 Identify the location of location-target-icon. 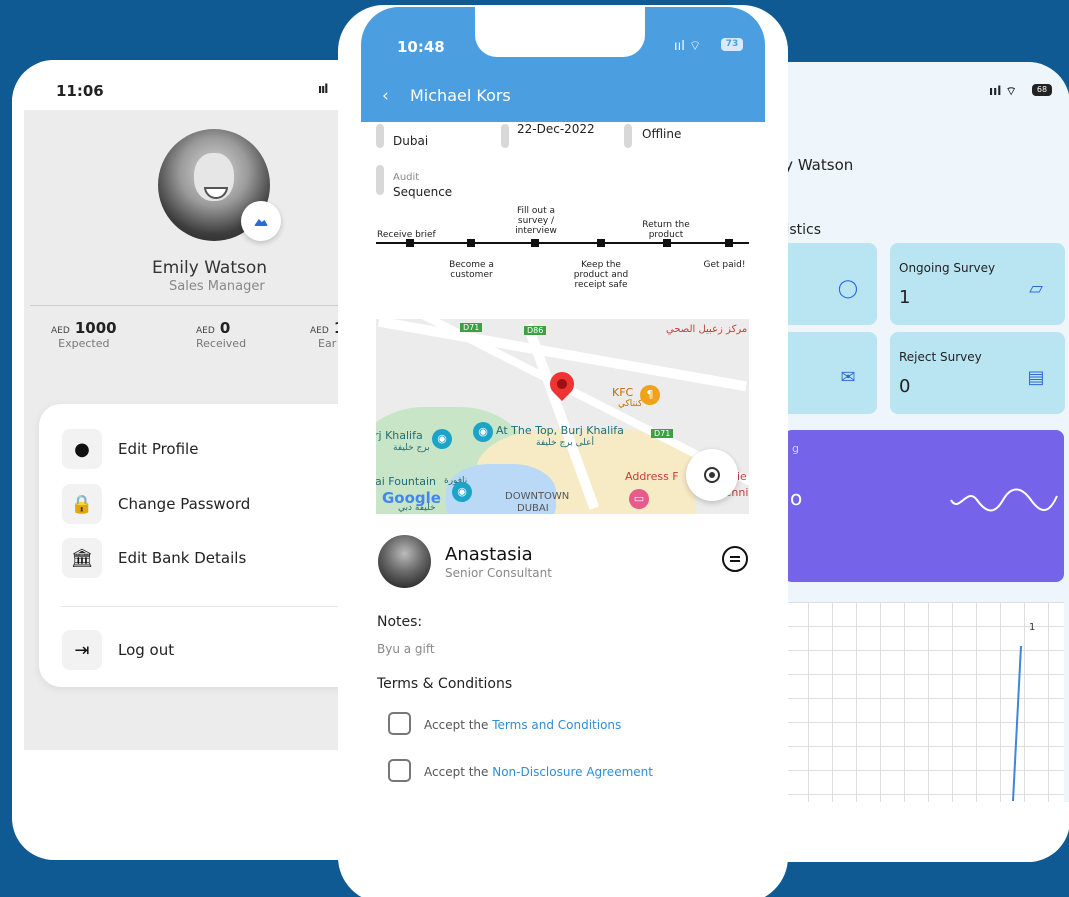
(712, 475).